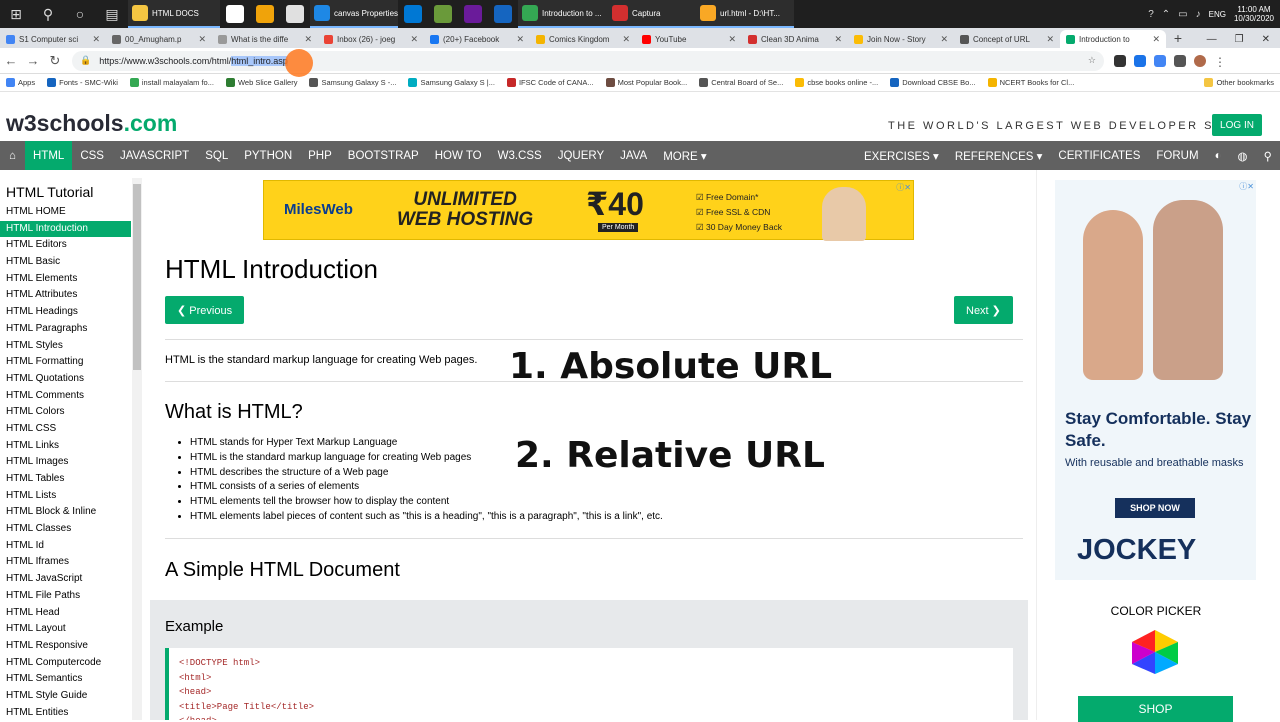 This screenshot has height=722, width=1280. What do you see at coordinates (65, 579) in the screenshot?
I see `sidebar-link: HTML JavaScript` at bounding box center [65, 579].